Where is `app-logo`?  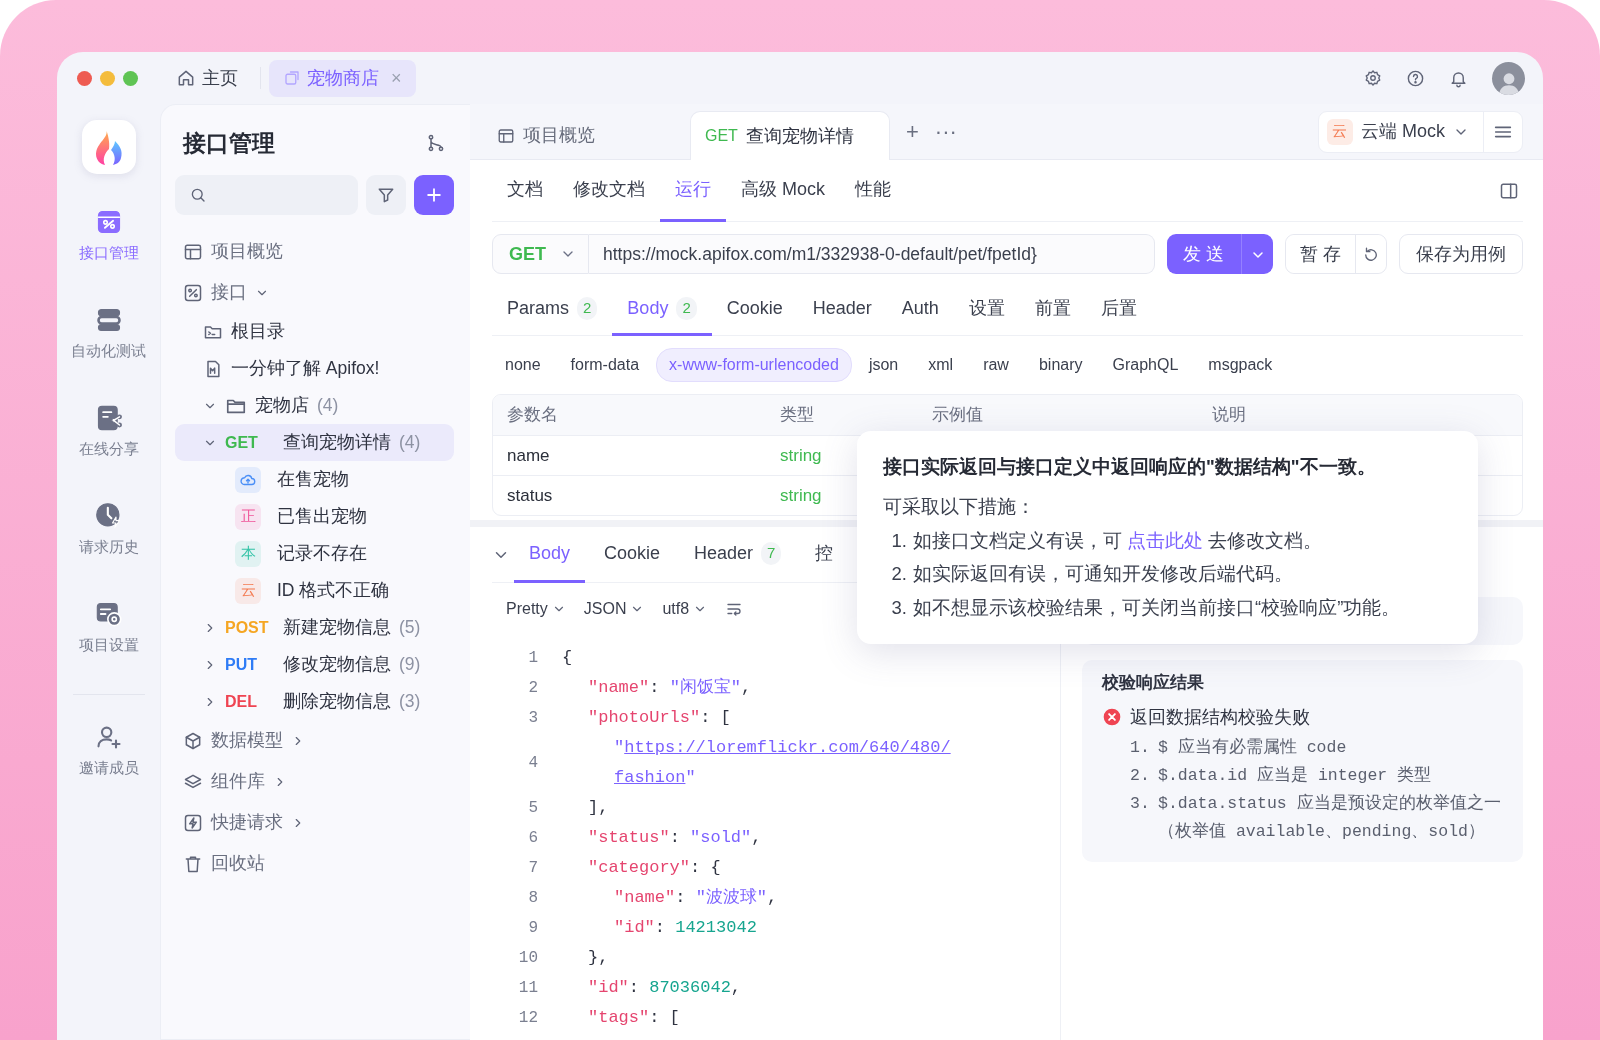
app-logo is located at coordinates (108, 147).